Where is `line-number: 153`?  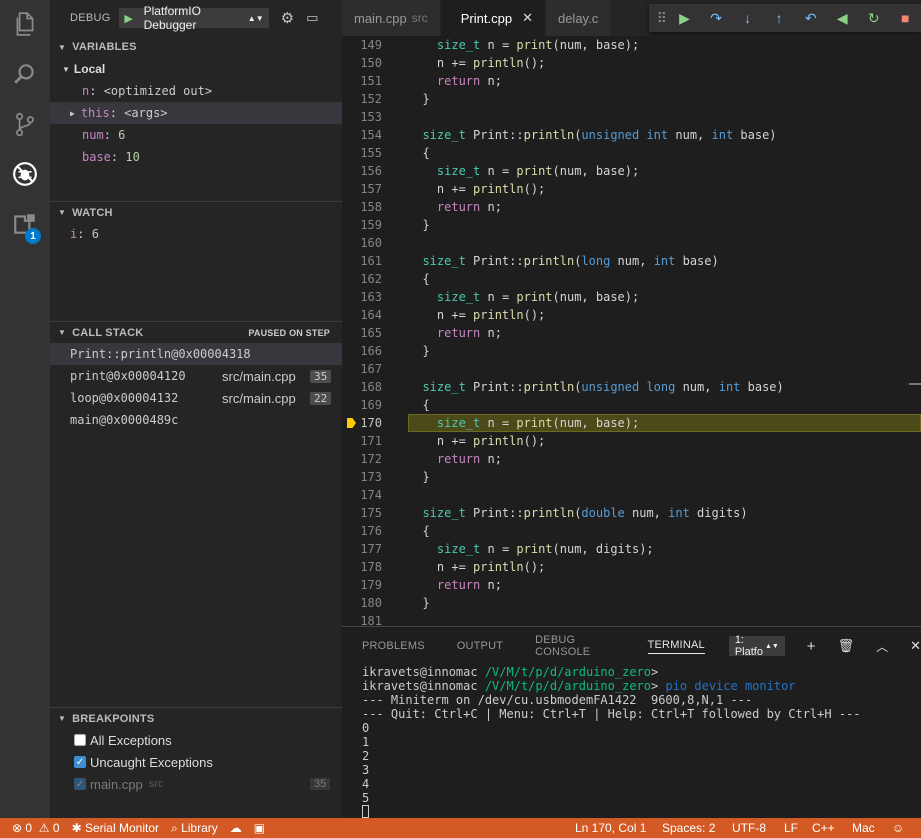
line-number: 153 is located at coordinates (362, 117).